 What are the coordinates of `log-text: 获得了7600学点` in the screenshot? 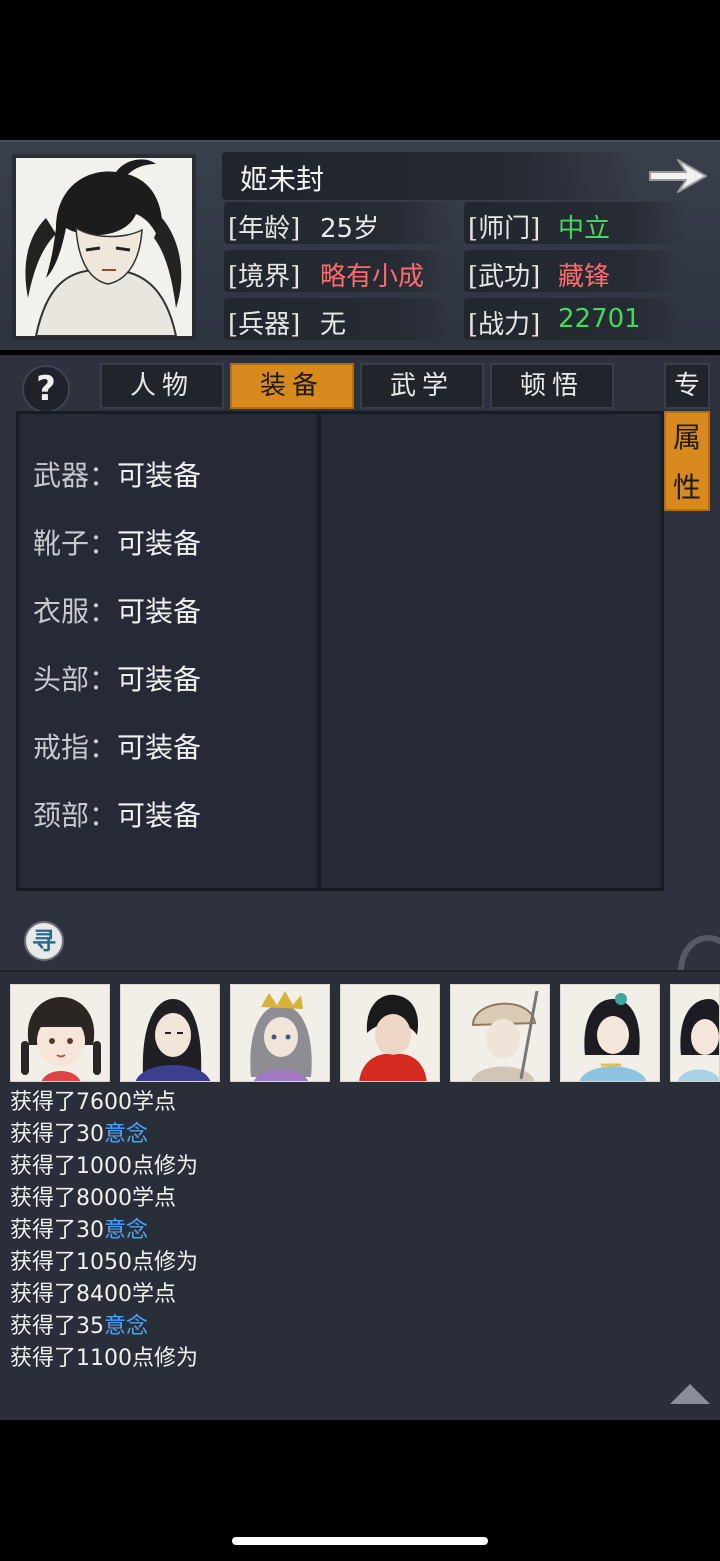 It's located at (93, 1102).